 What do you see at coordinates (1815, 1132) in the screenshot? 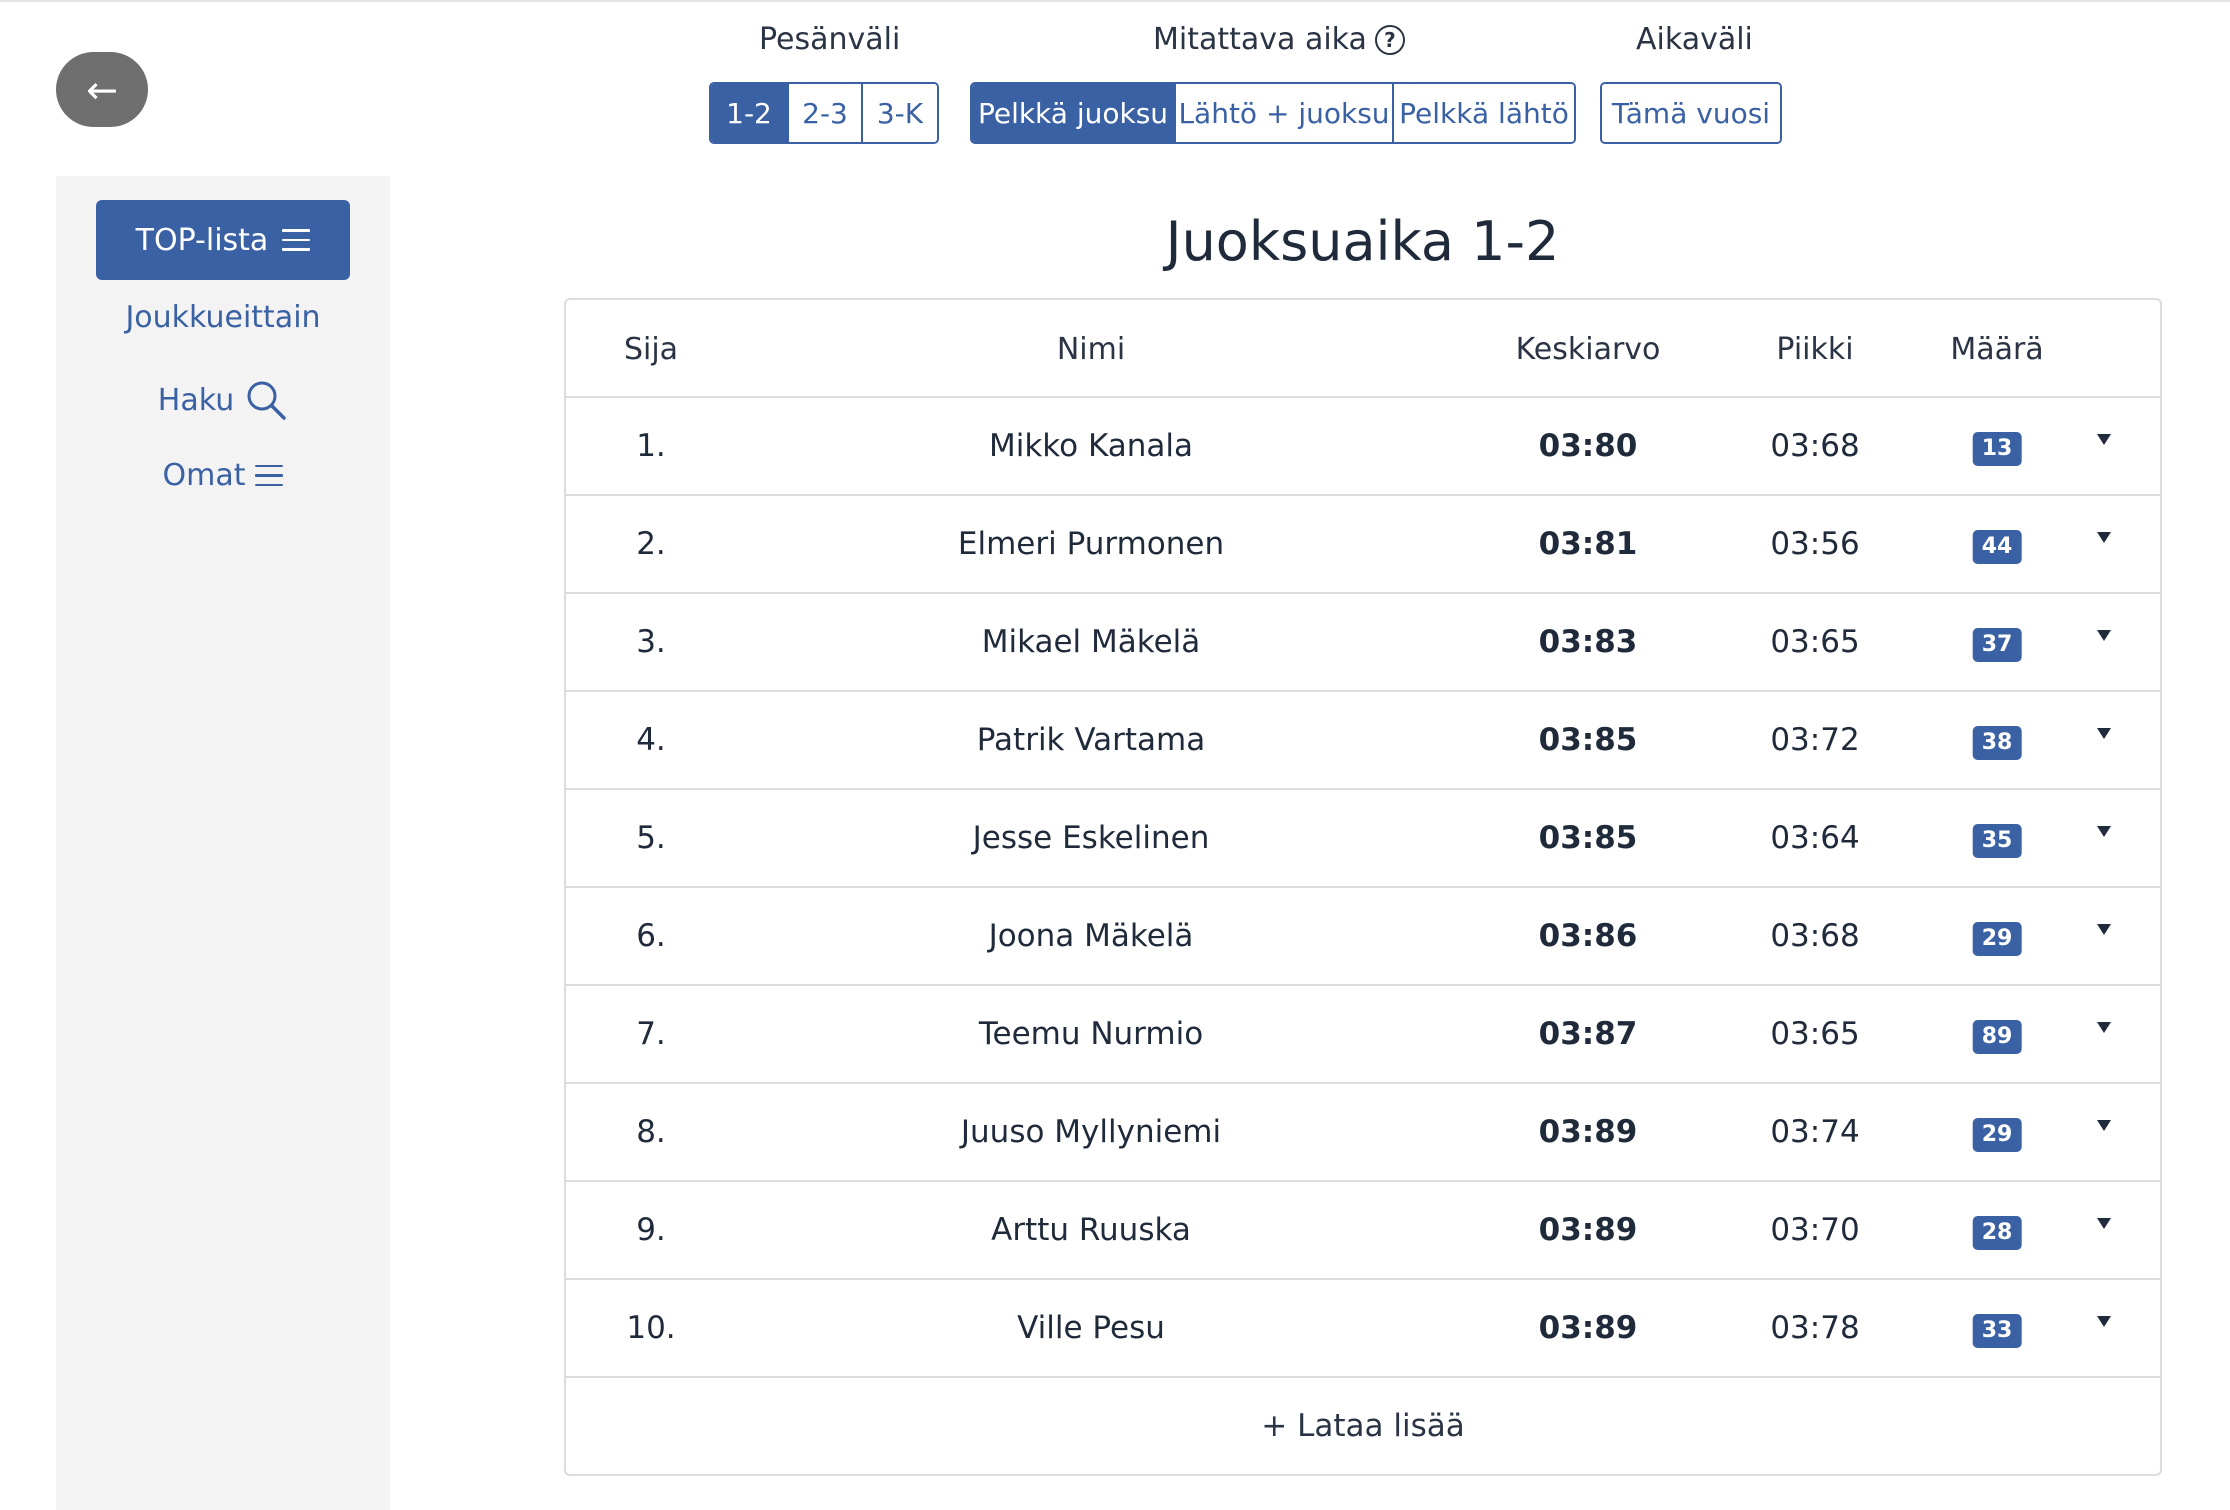
I see `cell-peak: 03:74` at bounding box center [1815, 1132].